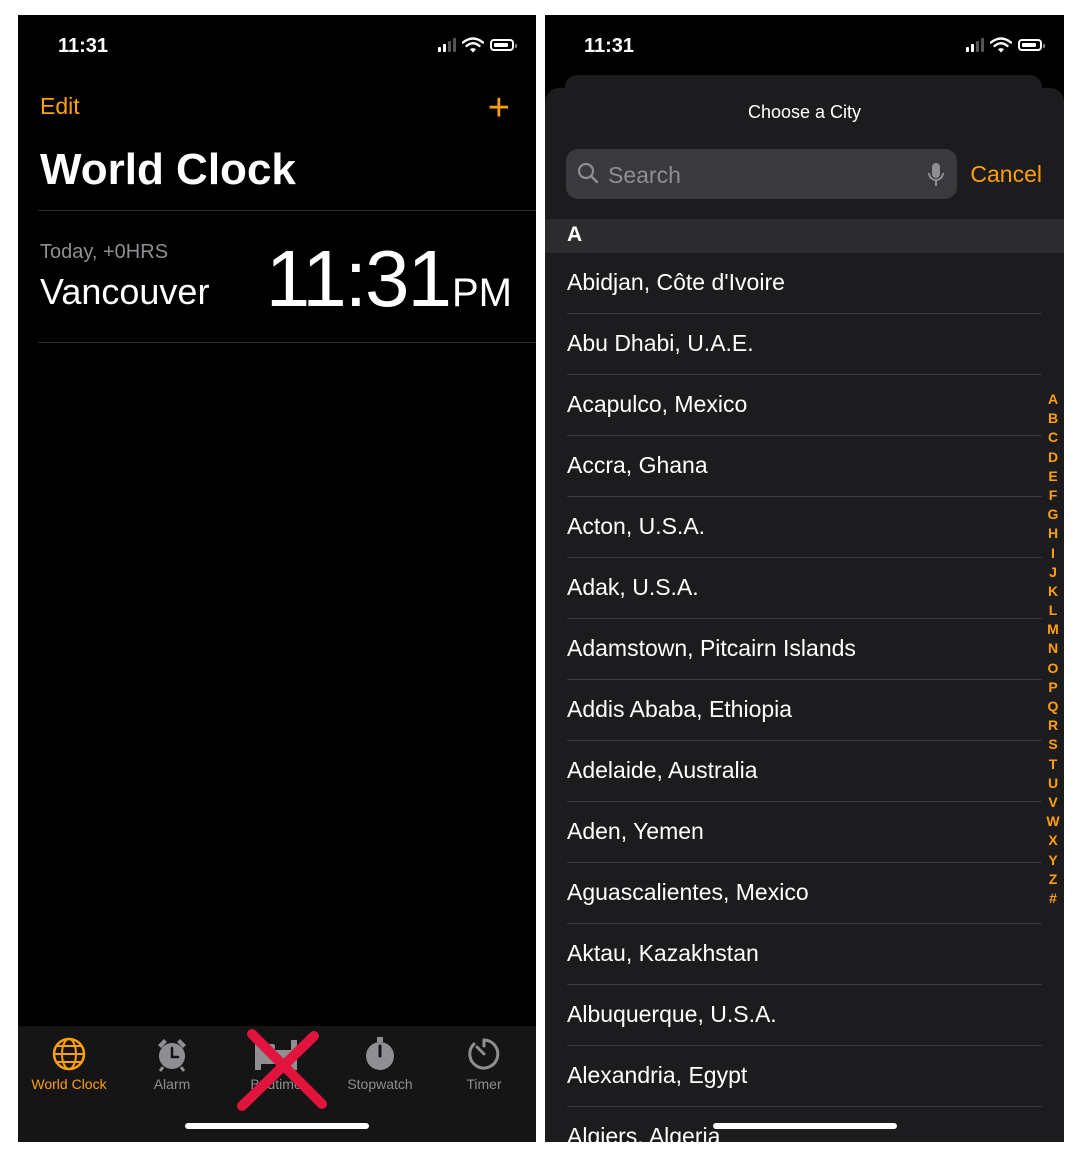  What do you see at coordinates (1053, 783) in the screenshot?
I see `index-letter: U` at bounding box center [1053, 783].